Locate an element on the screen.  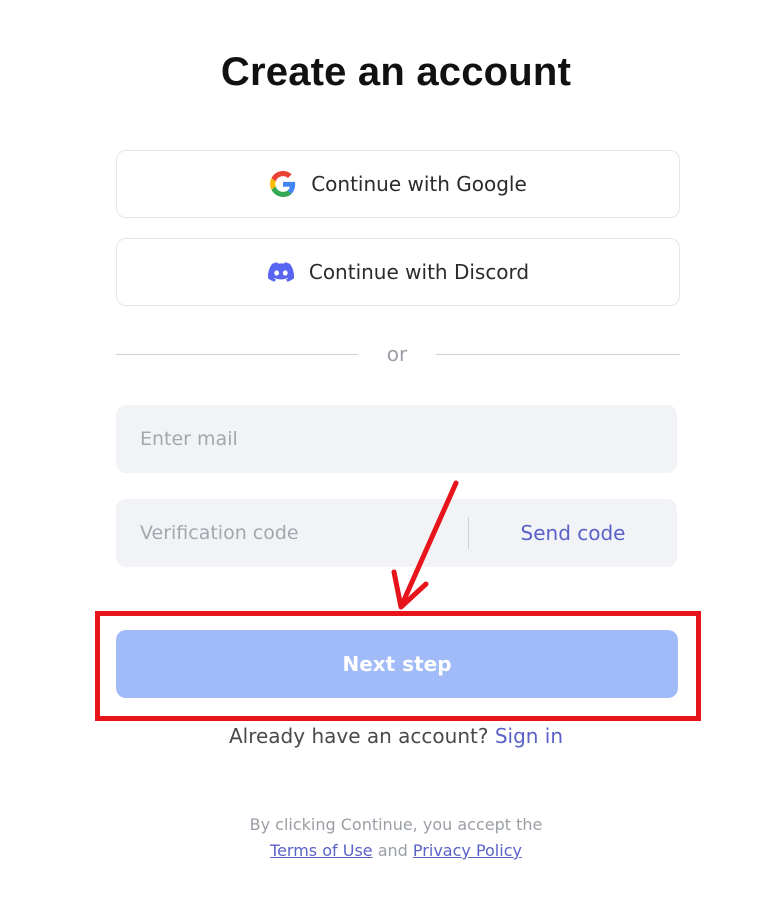
verification-code-field-container: Send code is located at coordinates (396, 533).